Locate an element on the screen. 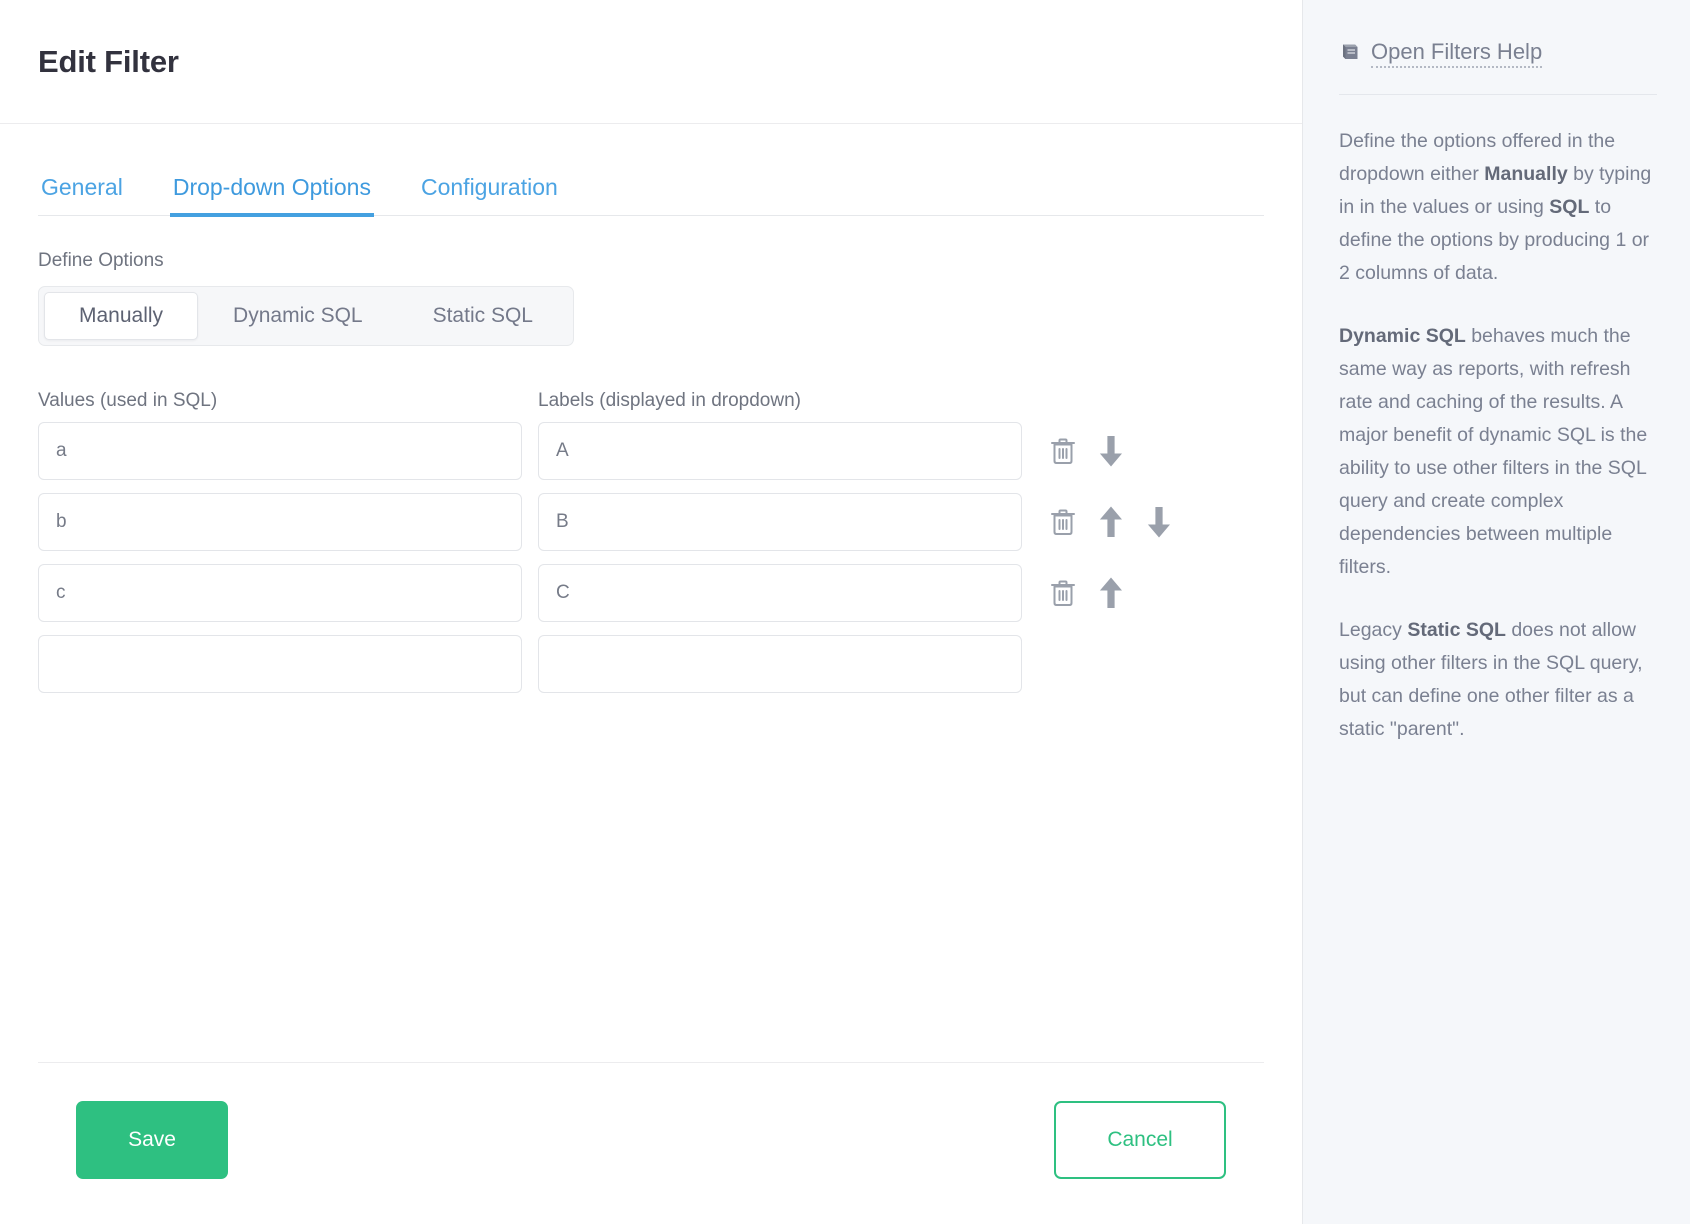 The image size is (1690, 1224). help-emphasis: Static SQL is located at coordinates (1456, 630).